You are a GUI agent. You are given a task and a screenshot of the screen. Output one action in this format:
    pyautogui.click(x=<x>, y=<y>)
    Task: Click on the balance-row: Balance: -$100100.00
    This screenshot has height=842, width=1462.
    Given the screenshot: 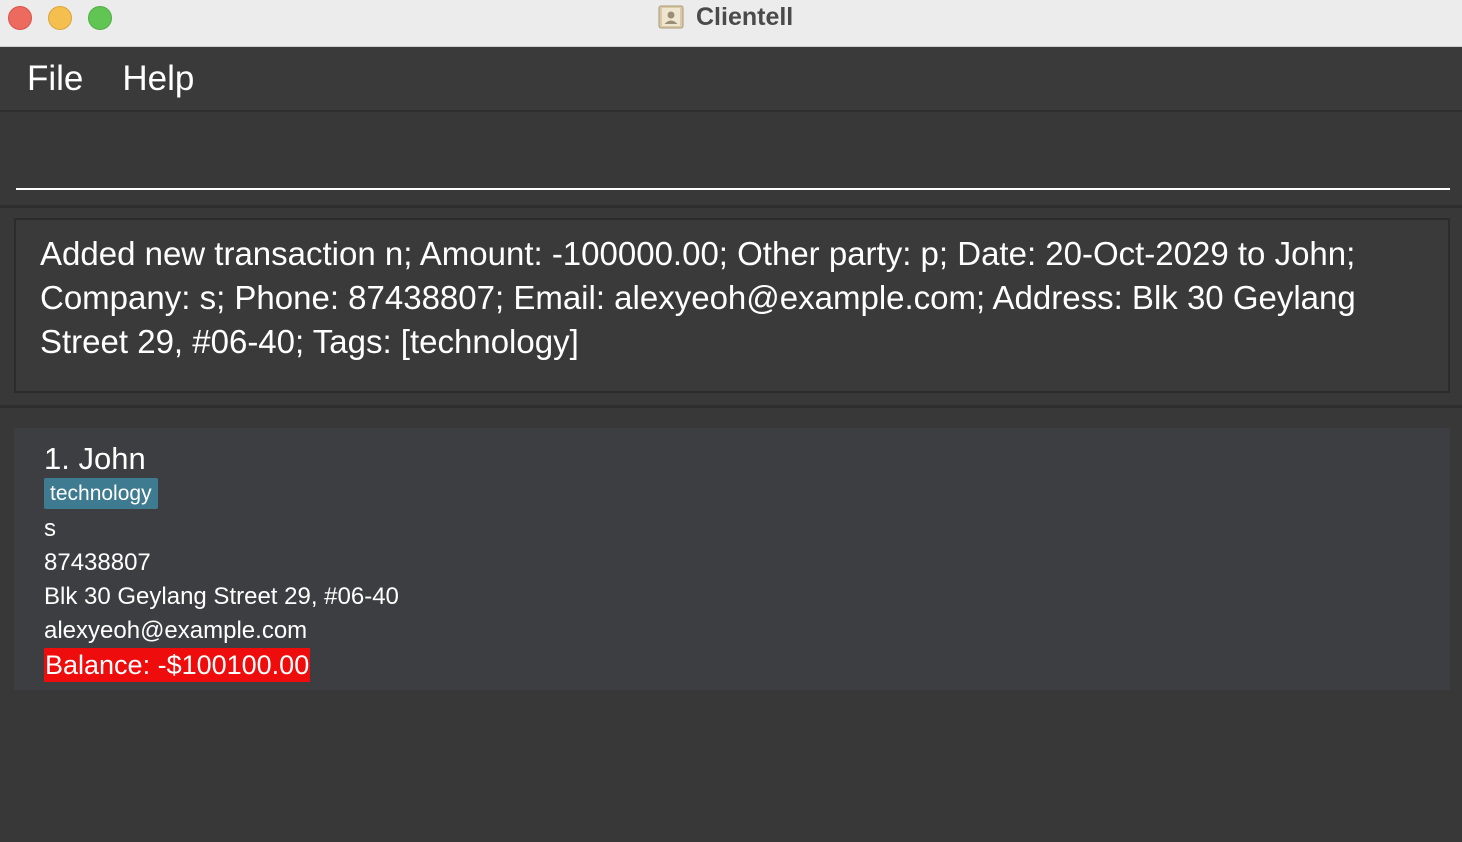 What is the action you would take?
    pyautogui.click(x=747, y=665)
    